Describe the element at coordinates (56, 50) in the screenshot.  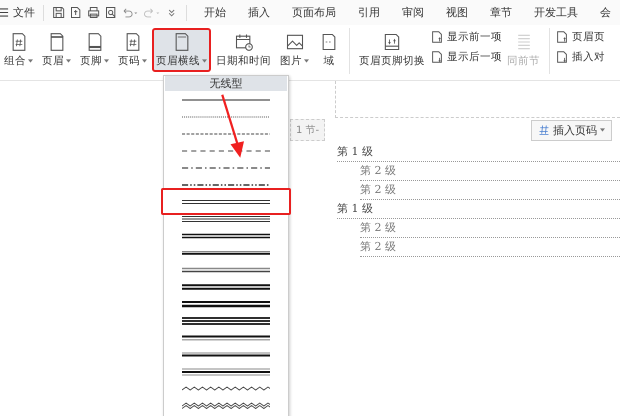
I see `ribbon-button: 页眉` at that location.